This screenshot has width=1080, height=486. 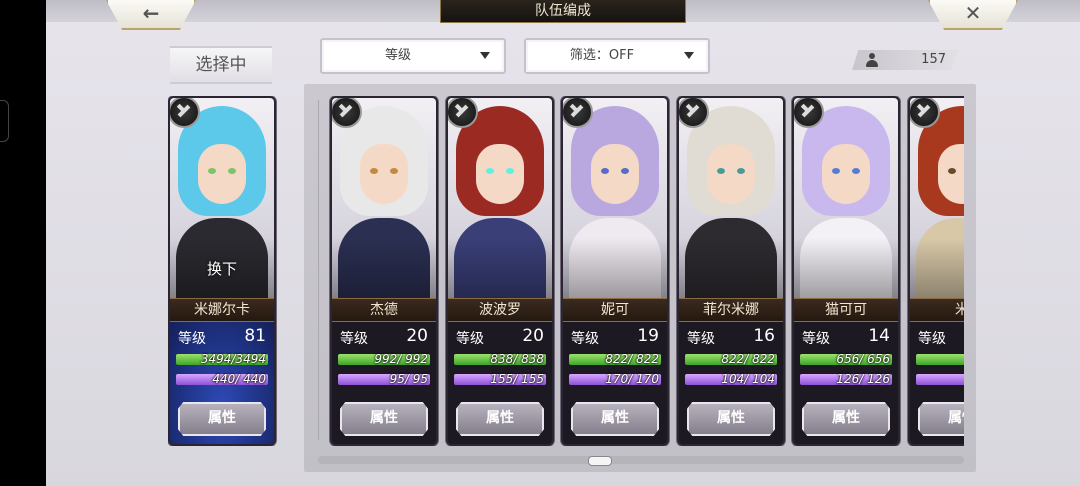 What do you see at coordinates (384, 379) in the screenshot?
I see `mp-bar: 95/ 95` at bounding box center [384, 379].